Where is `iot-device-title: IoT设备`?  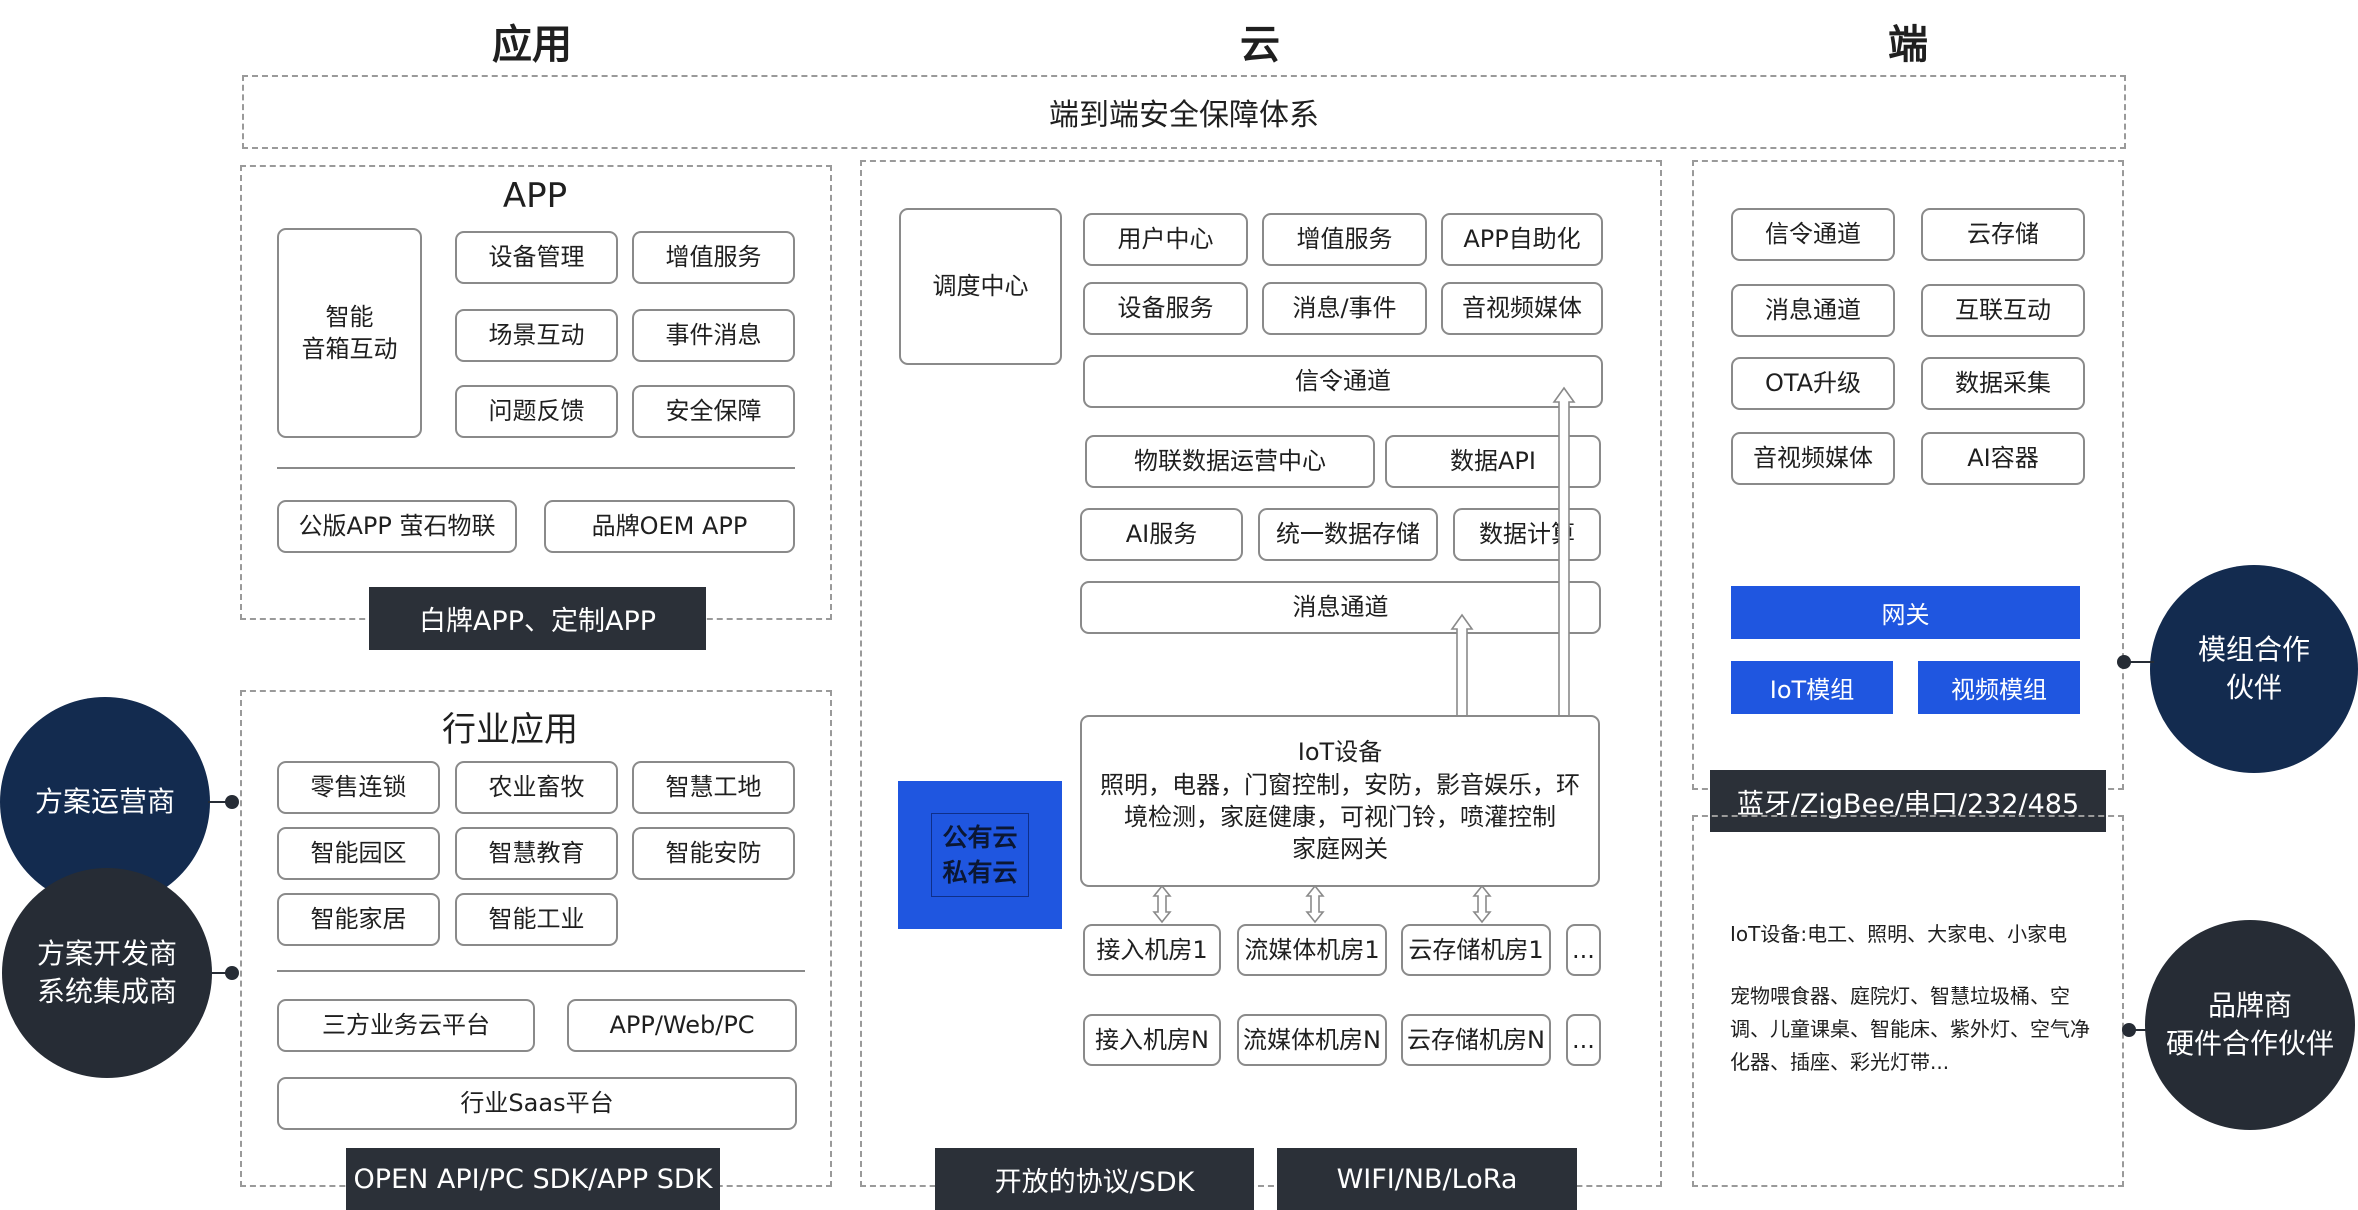 iot-device-title: IoT设备 is located at coordinates (1340, 752).